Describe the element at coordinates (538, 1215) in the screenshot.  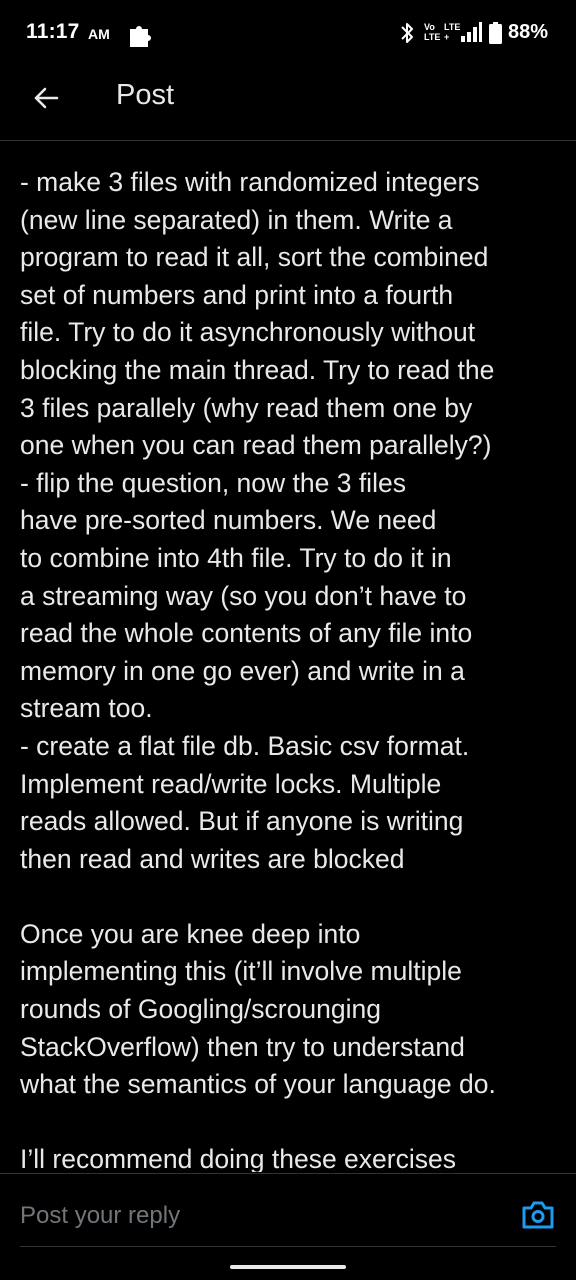
I see `camera-icon` at that location.